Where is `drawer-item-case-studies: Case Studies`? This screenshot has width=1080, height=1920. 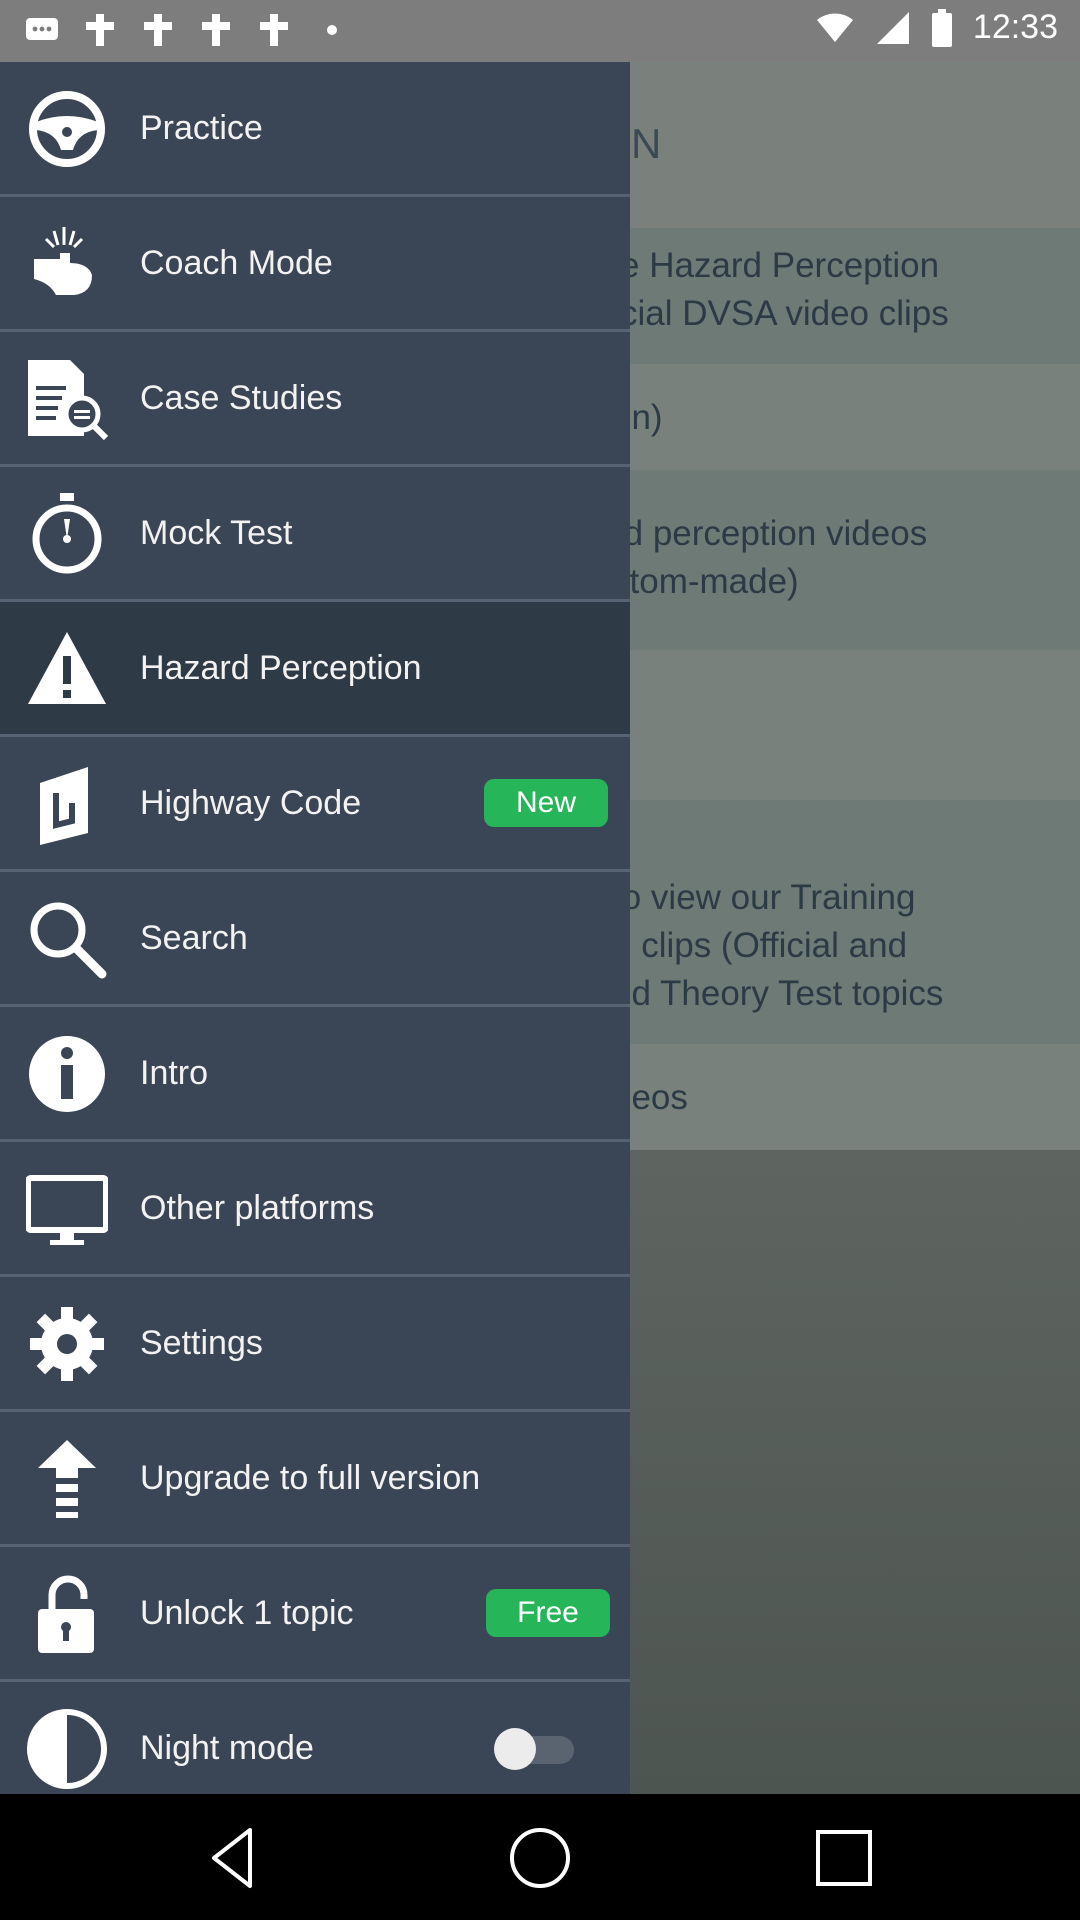
drawer-item-case-studies: Case Studies is located at coordinates (315, 399).